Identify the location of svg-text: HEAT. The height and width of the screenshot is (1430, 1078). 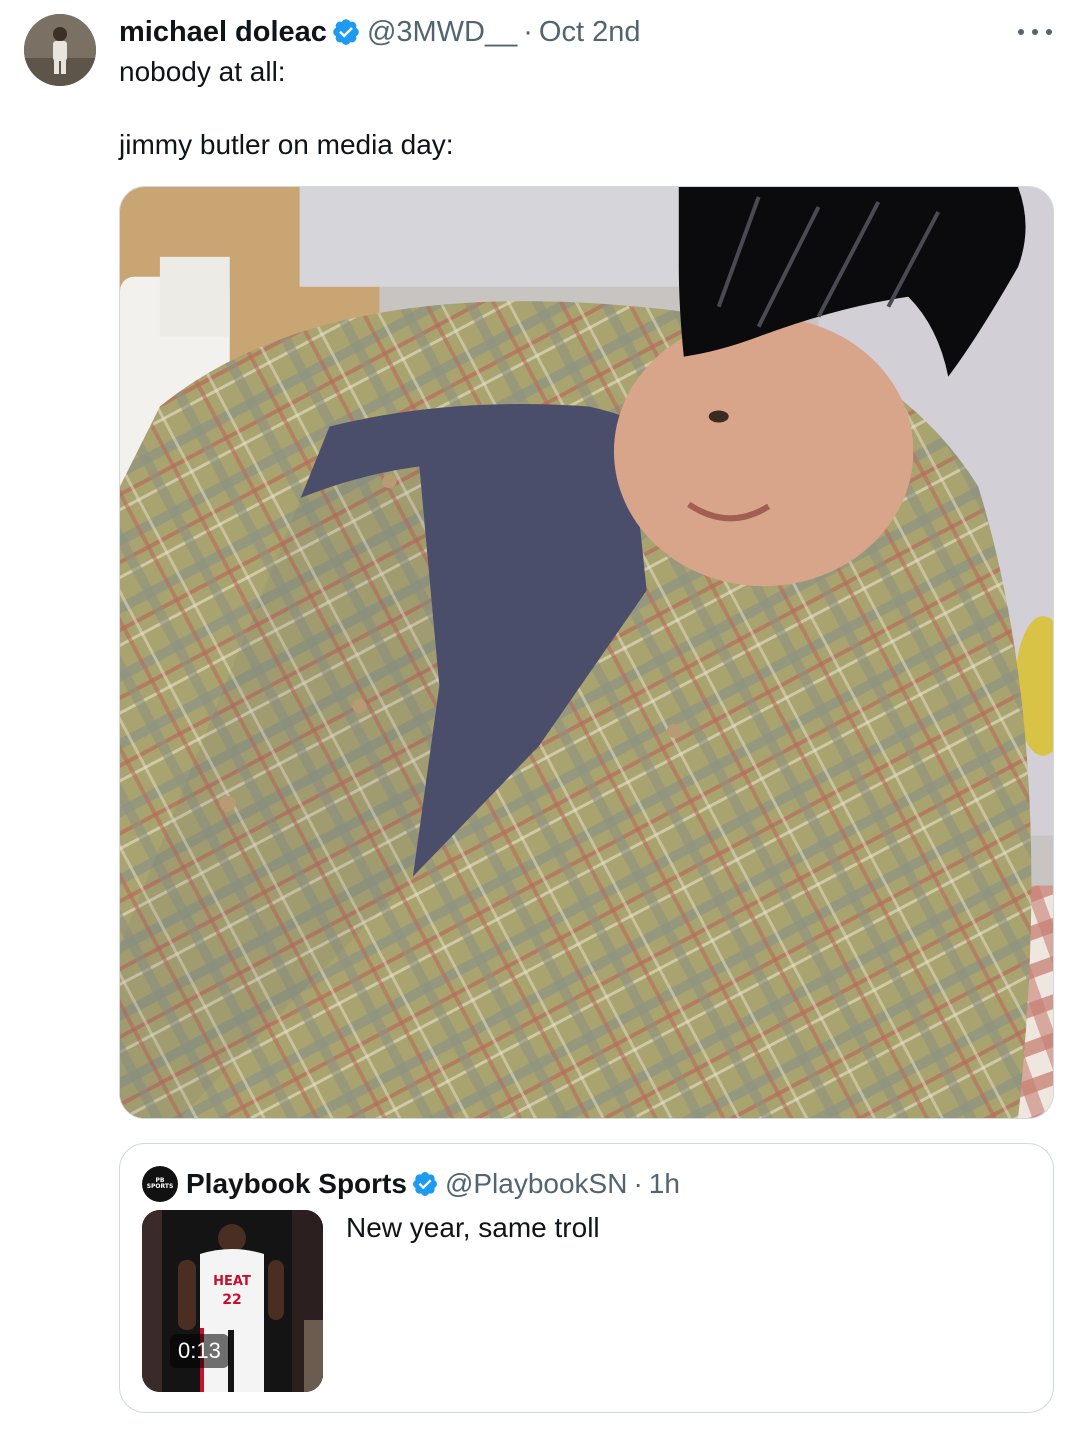
(232, 1281).